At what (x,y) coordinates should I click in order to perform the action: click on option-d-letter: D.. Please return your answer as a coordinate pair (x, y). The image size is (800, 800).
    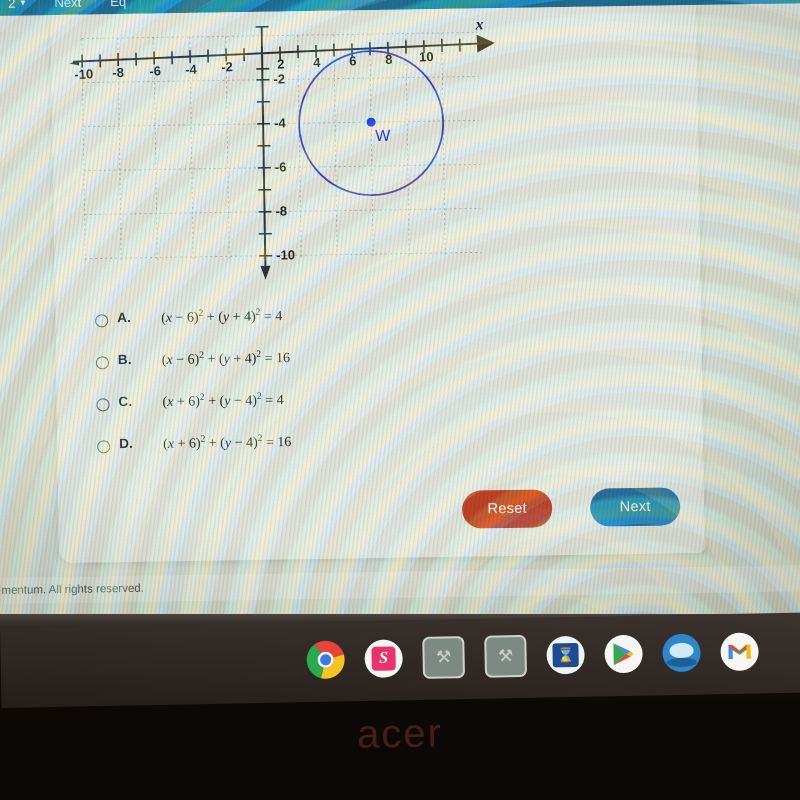
    Looking at the image, I should click on (126, 443).